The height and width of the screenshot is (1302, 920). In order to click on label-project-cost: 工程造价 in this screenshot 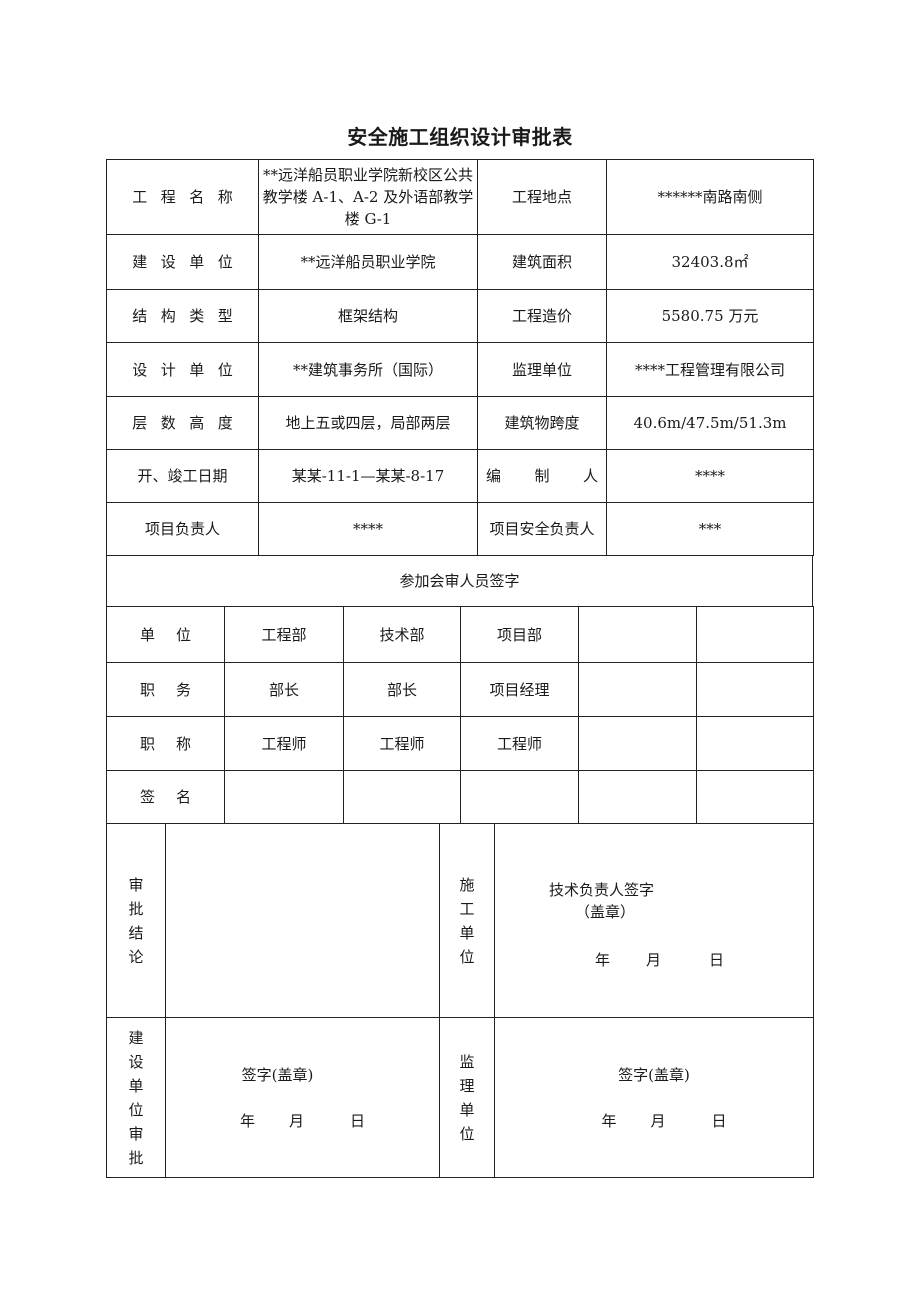, I will do `click(542, 316)`.